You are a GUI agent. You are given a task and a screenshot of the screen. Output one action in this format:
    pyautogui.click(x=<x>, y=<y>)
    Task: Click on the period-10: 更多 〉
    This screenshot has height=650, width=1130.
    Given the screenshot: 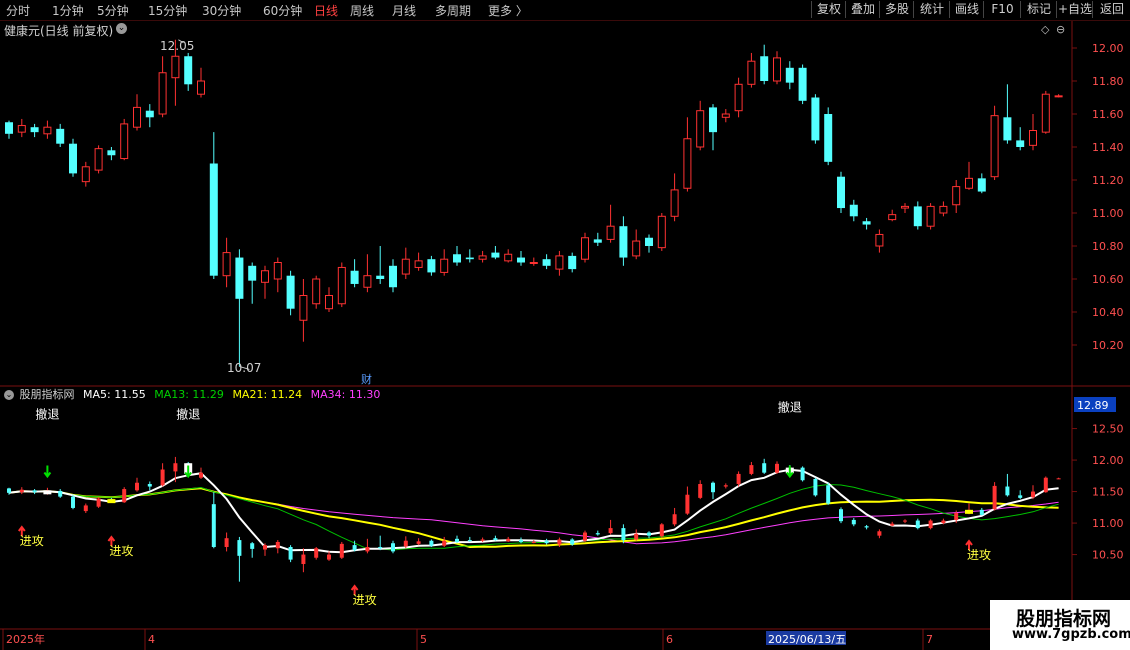 What is the action you would take?
    pyautogui.click(x=508, y=10)
    